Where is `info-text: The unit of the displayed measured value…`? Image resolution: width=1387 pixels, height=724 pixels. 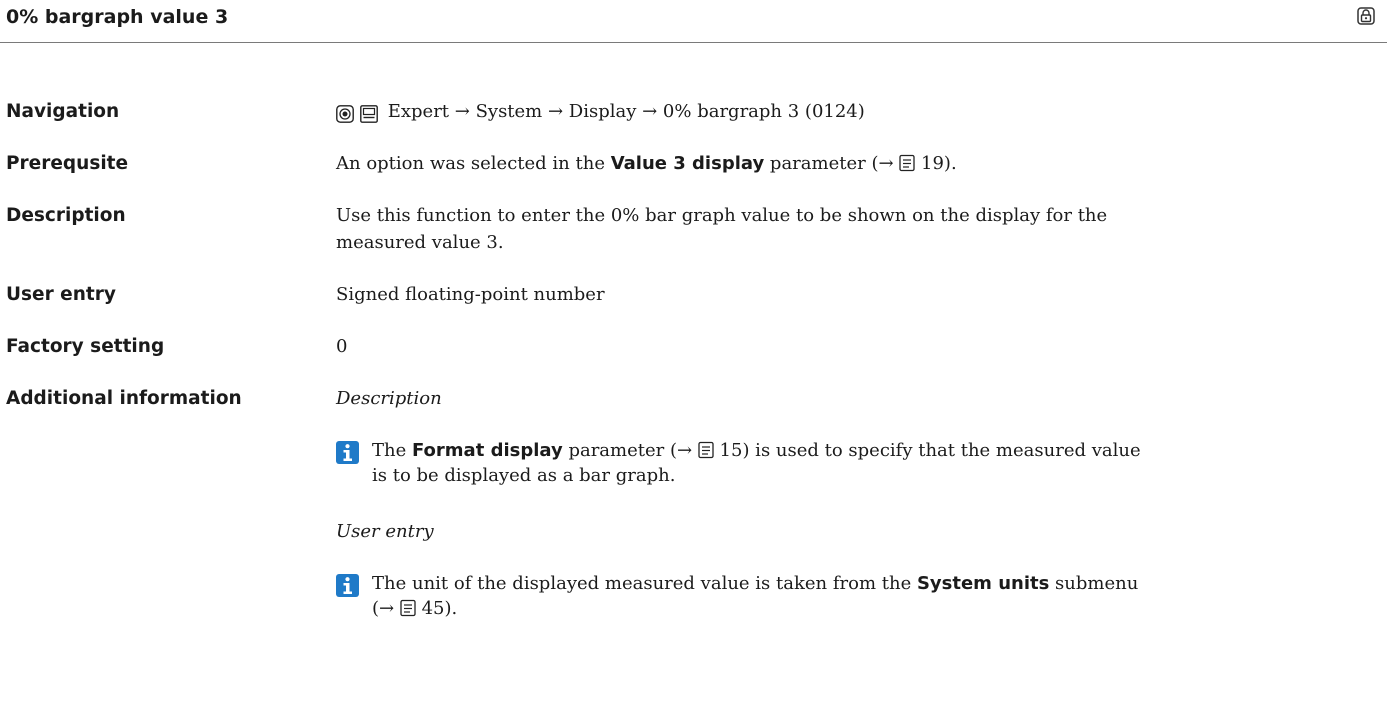 info-text: The unit of the displayed measured value… is located at coordinates (644, 583).